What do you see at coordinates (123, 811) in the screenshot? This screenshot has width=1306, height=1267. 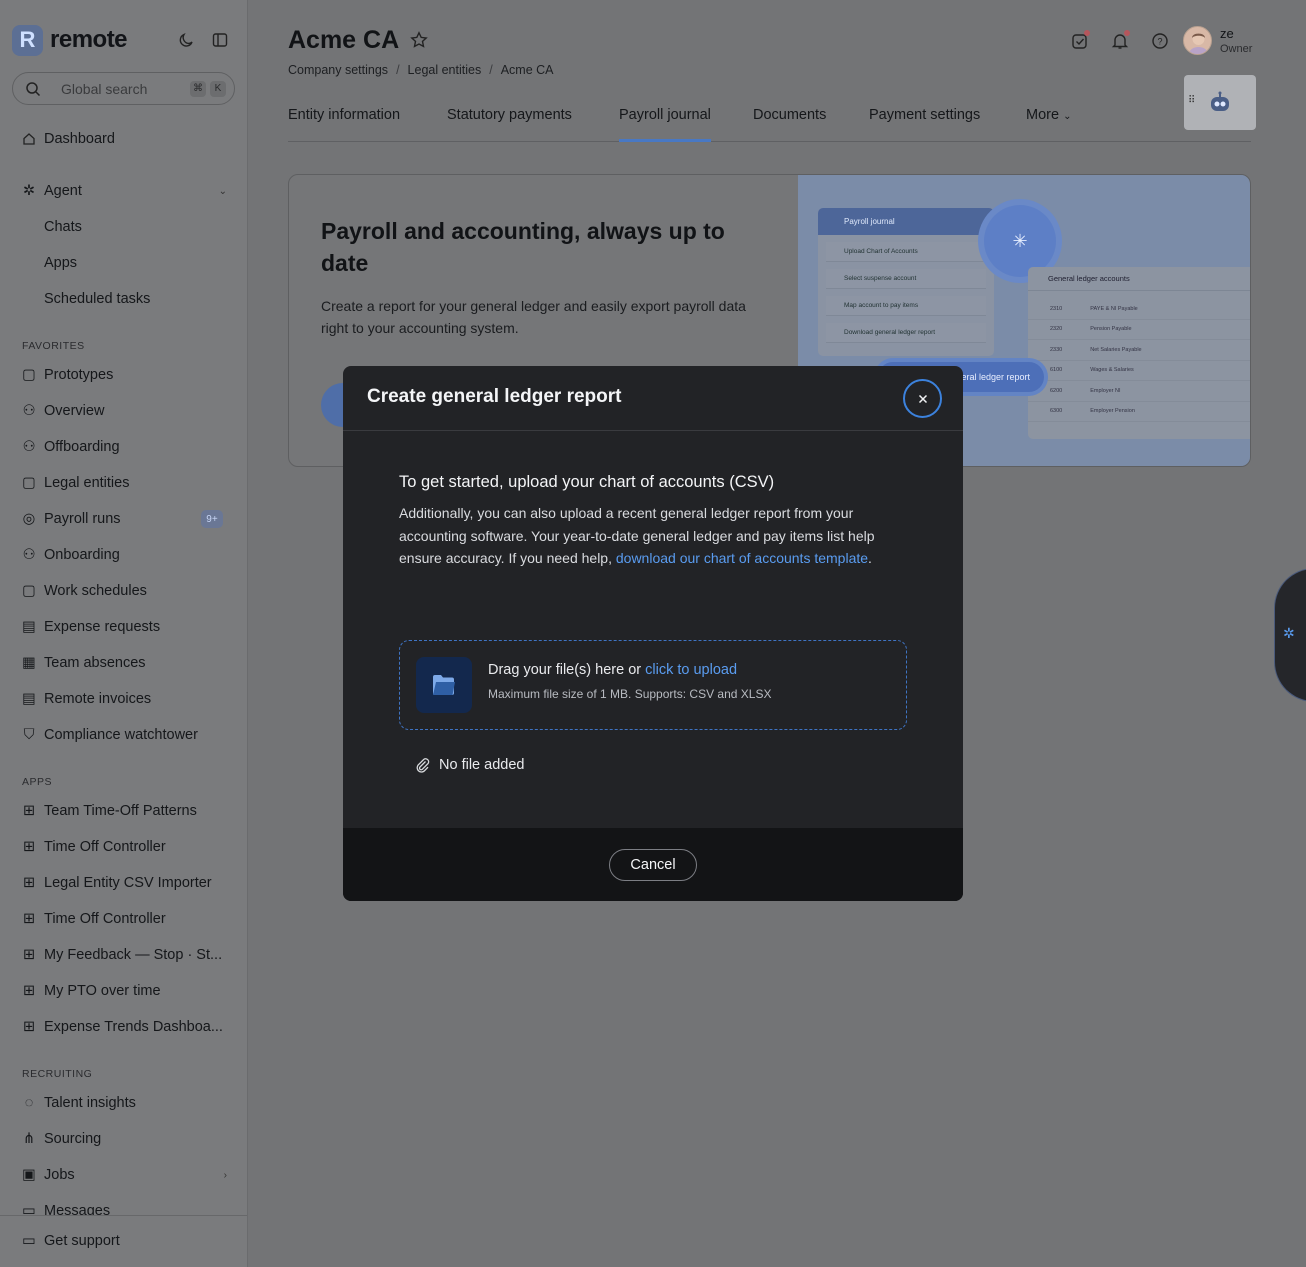 I see `sidebar-item-app: ⊞ Team Time-Off Patterns` at bounding box center [123, 811].